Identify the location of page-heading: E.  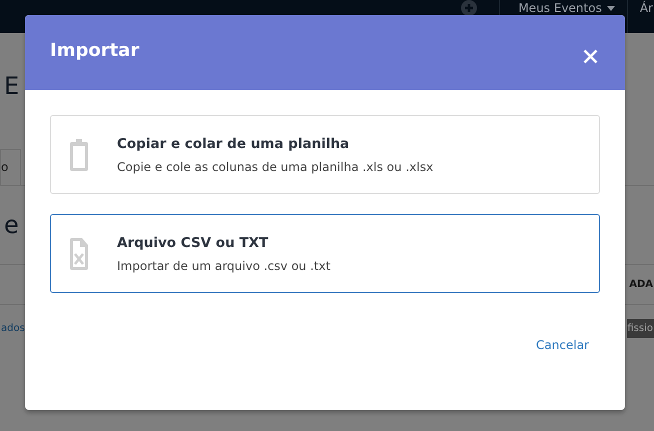
(12, 86).